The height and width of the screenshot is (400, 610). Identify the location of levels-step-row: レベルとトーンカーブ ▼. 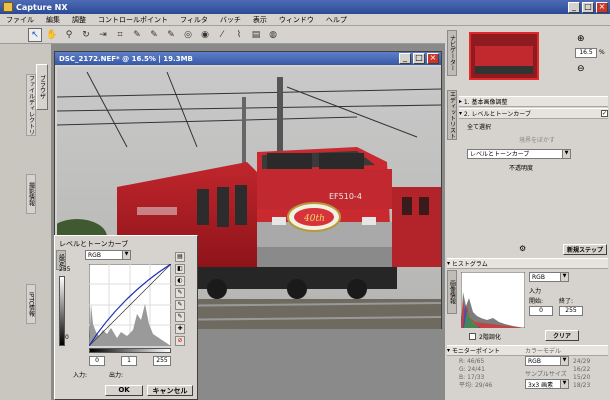
(533, 153).